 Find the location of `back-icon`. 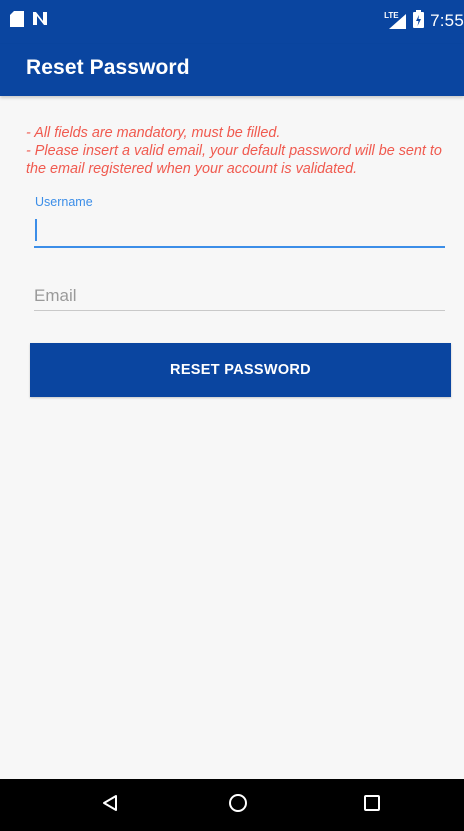

back-icon is located at coordinates (110, 805).